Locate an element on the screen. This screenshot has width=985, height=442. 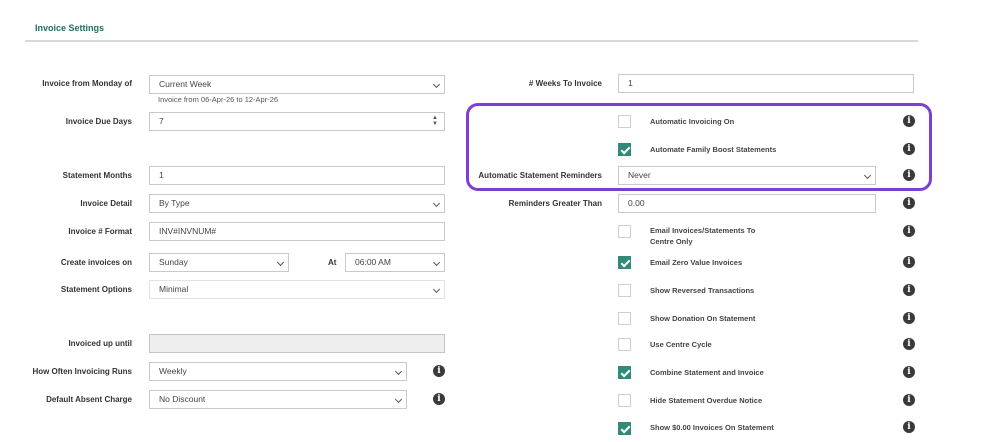
section-divider is located at coordinates (471, 41).